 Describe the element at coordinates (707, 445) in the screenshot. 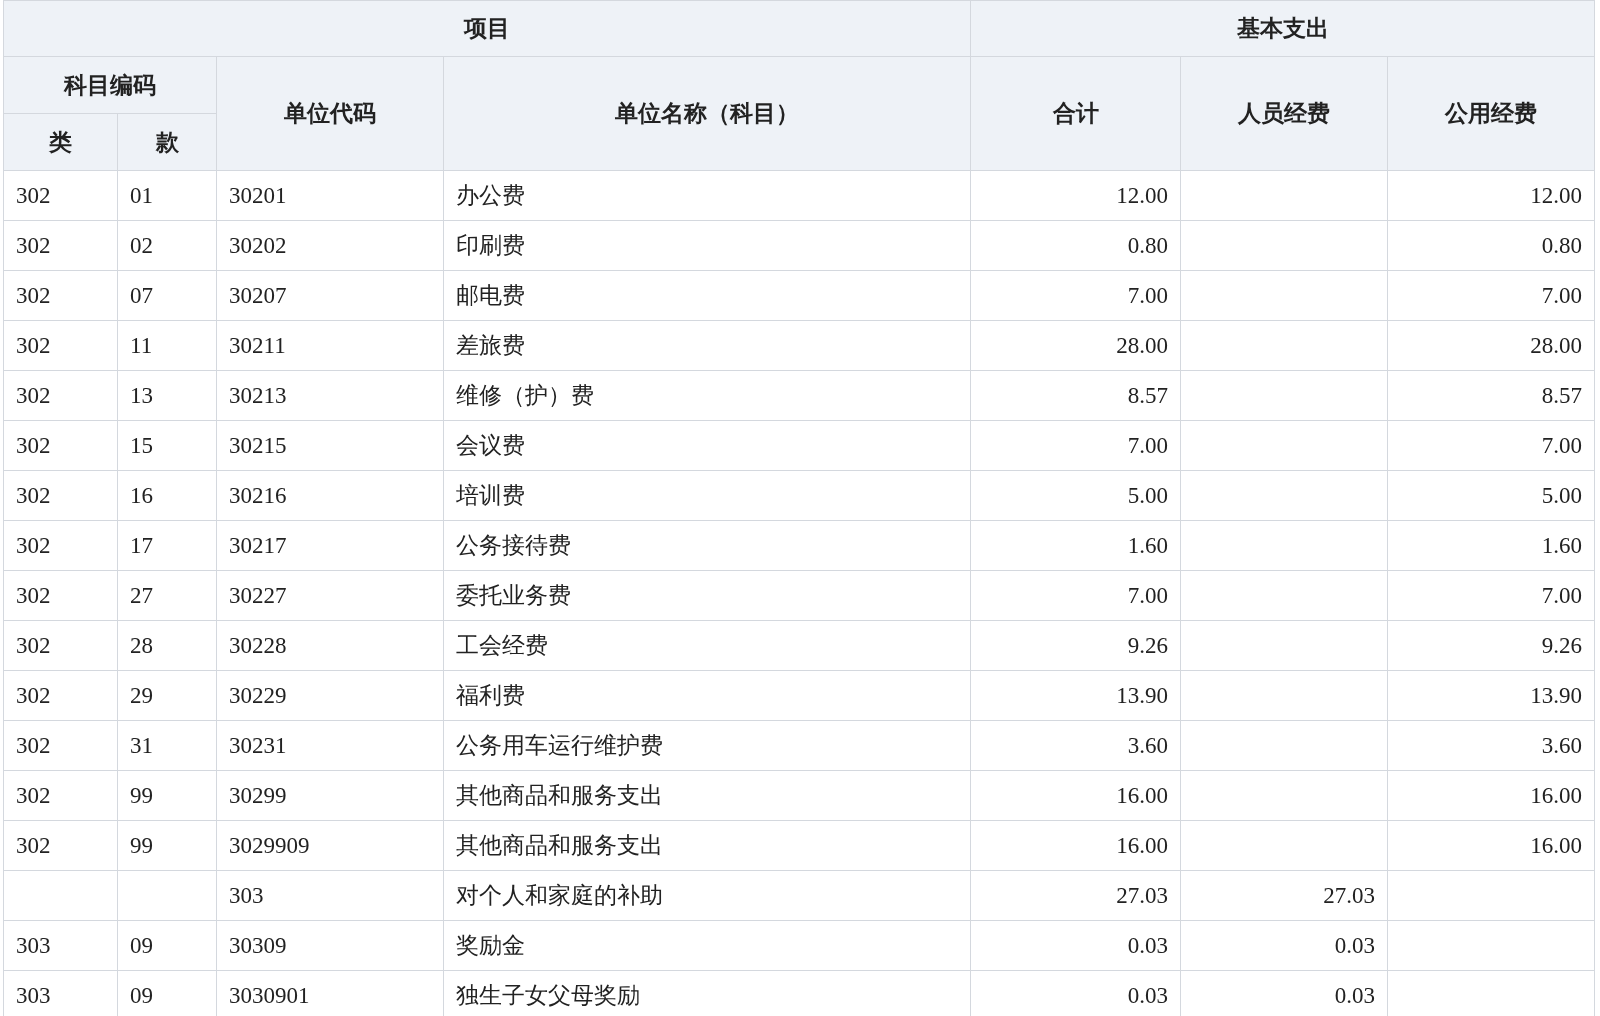

I see `table-cell: 会议费` at that location.